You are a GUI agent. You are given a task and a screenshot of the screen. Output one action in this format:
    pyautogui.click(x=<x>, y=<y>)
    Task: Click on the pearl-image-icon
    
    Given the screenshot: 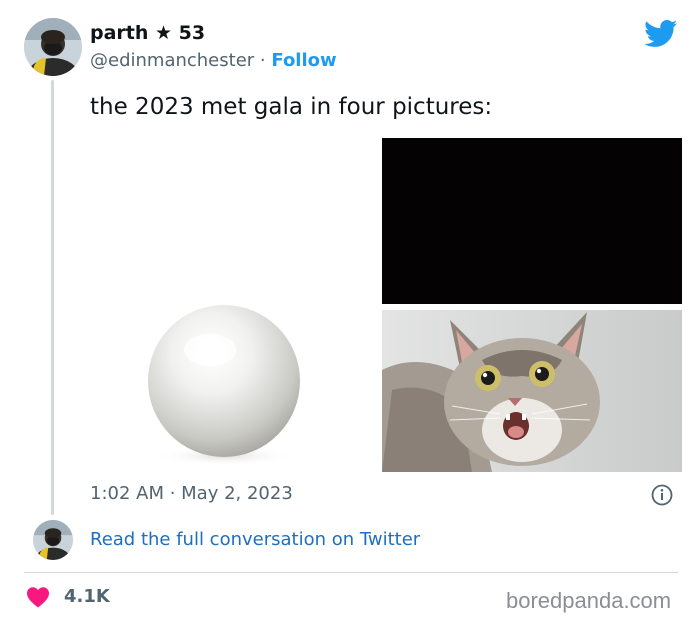 What is the action you would take?
    pyautogui.click(x=224, y=385)
    